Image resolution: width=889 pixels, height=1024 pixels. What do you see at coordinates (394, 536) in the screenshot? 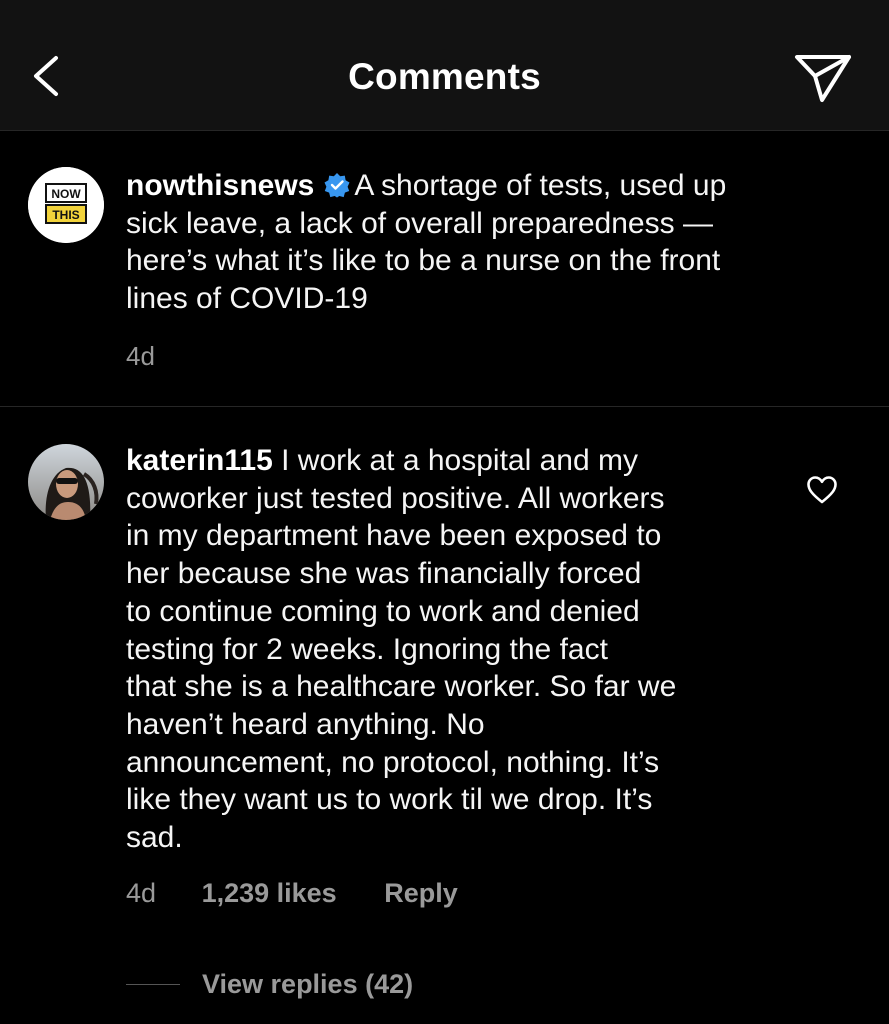
I see `comment-line: in my department have been exposed to` at bounding box center [394, 536].